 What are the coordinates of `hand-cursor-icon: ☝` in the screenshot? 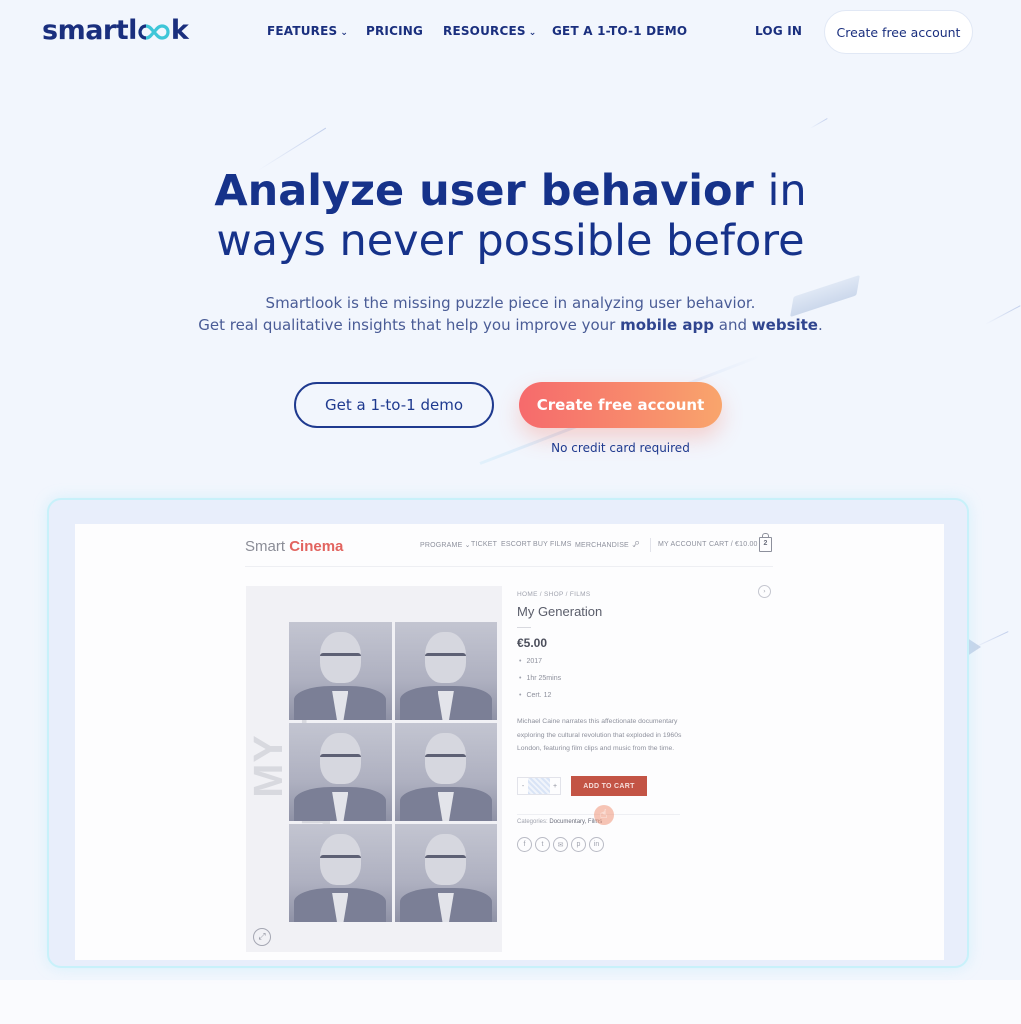 It's located at (604, 814).